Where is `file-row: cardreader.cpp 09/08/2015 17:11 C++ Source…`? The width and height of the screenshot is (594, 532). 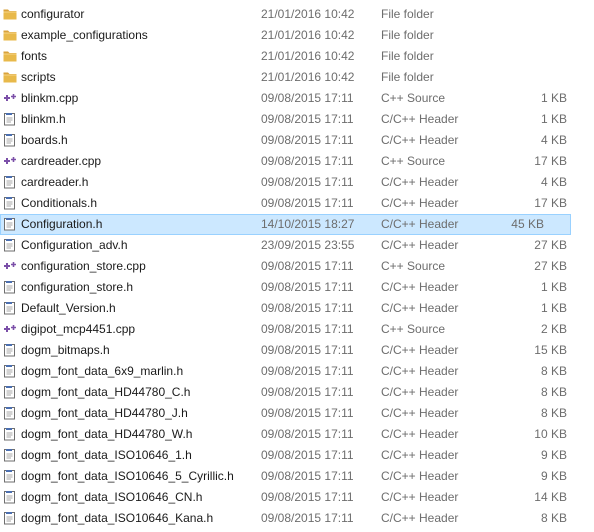
file-row: cardreader.cpp 09/08/2015 17:11 C++ Source… is located at coordinates (297, 161).